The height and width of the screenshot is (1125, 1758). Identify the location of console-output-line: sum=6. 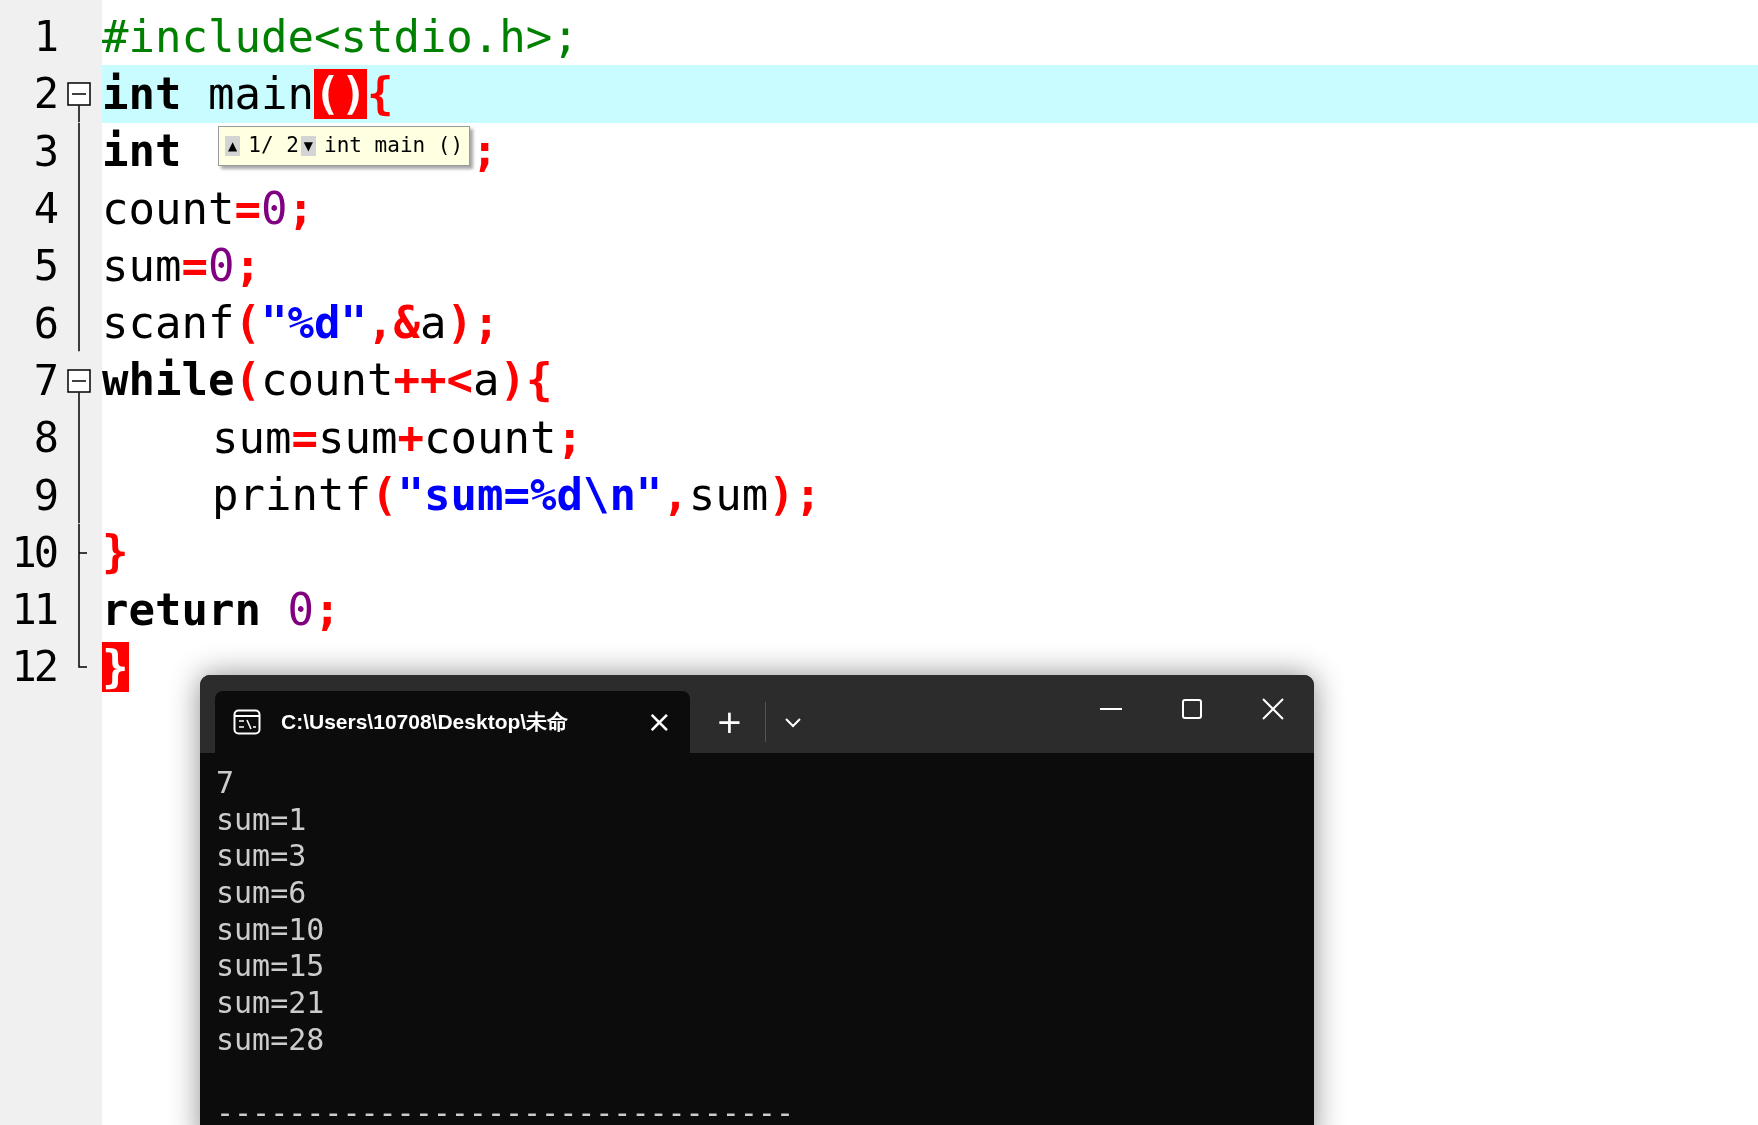
(261, 893).